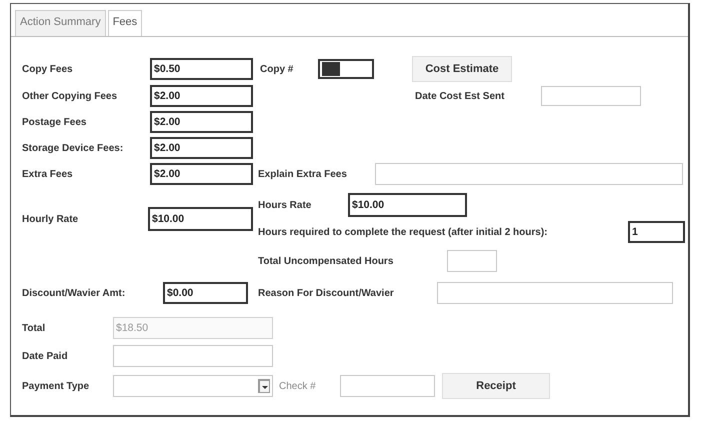 The height and width of the screenshot is (424, 703). What do you see at coordinates (45, 356) in the screenshot?
I see `field-label: Date Paid` at bounding box center [45, 356].